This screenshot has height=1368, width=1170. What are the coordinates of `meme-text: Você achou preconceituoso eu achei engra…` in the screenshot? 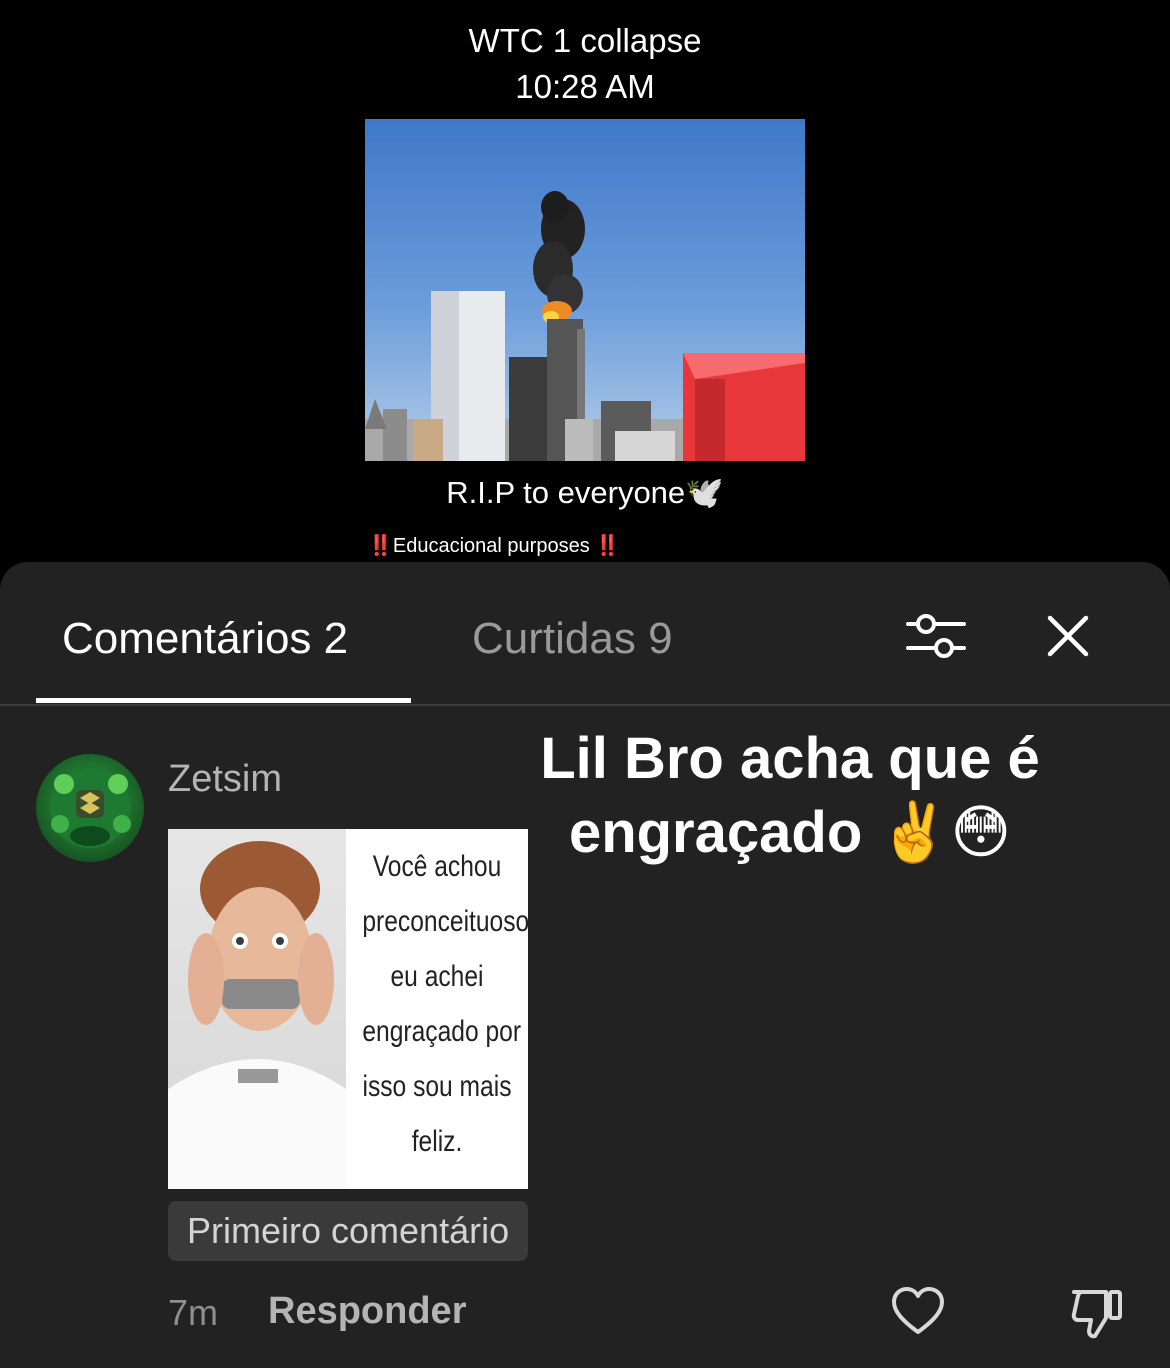 It's located at (445, 1004).